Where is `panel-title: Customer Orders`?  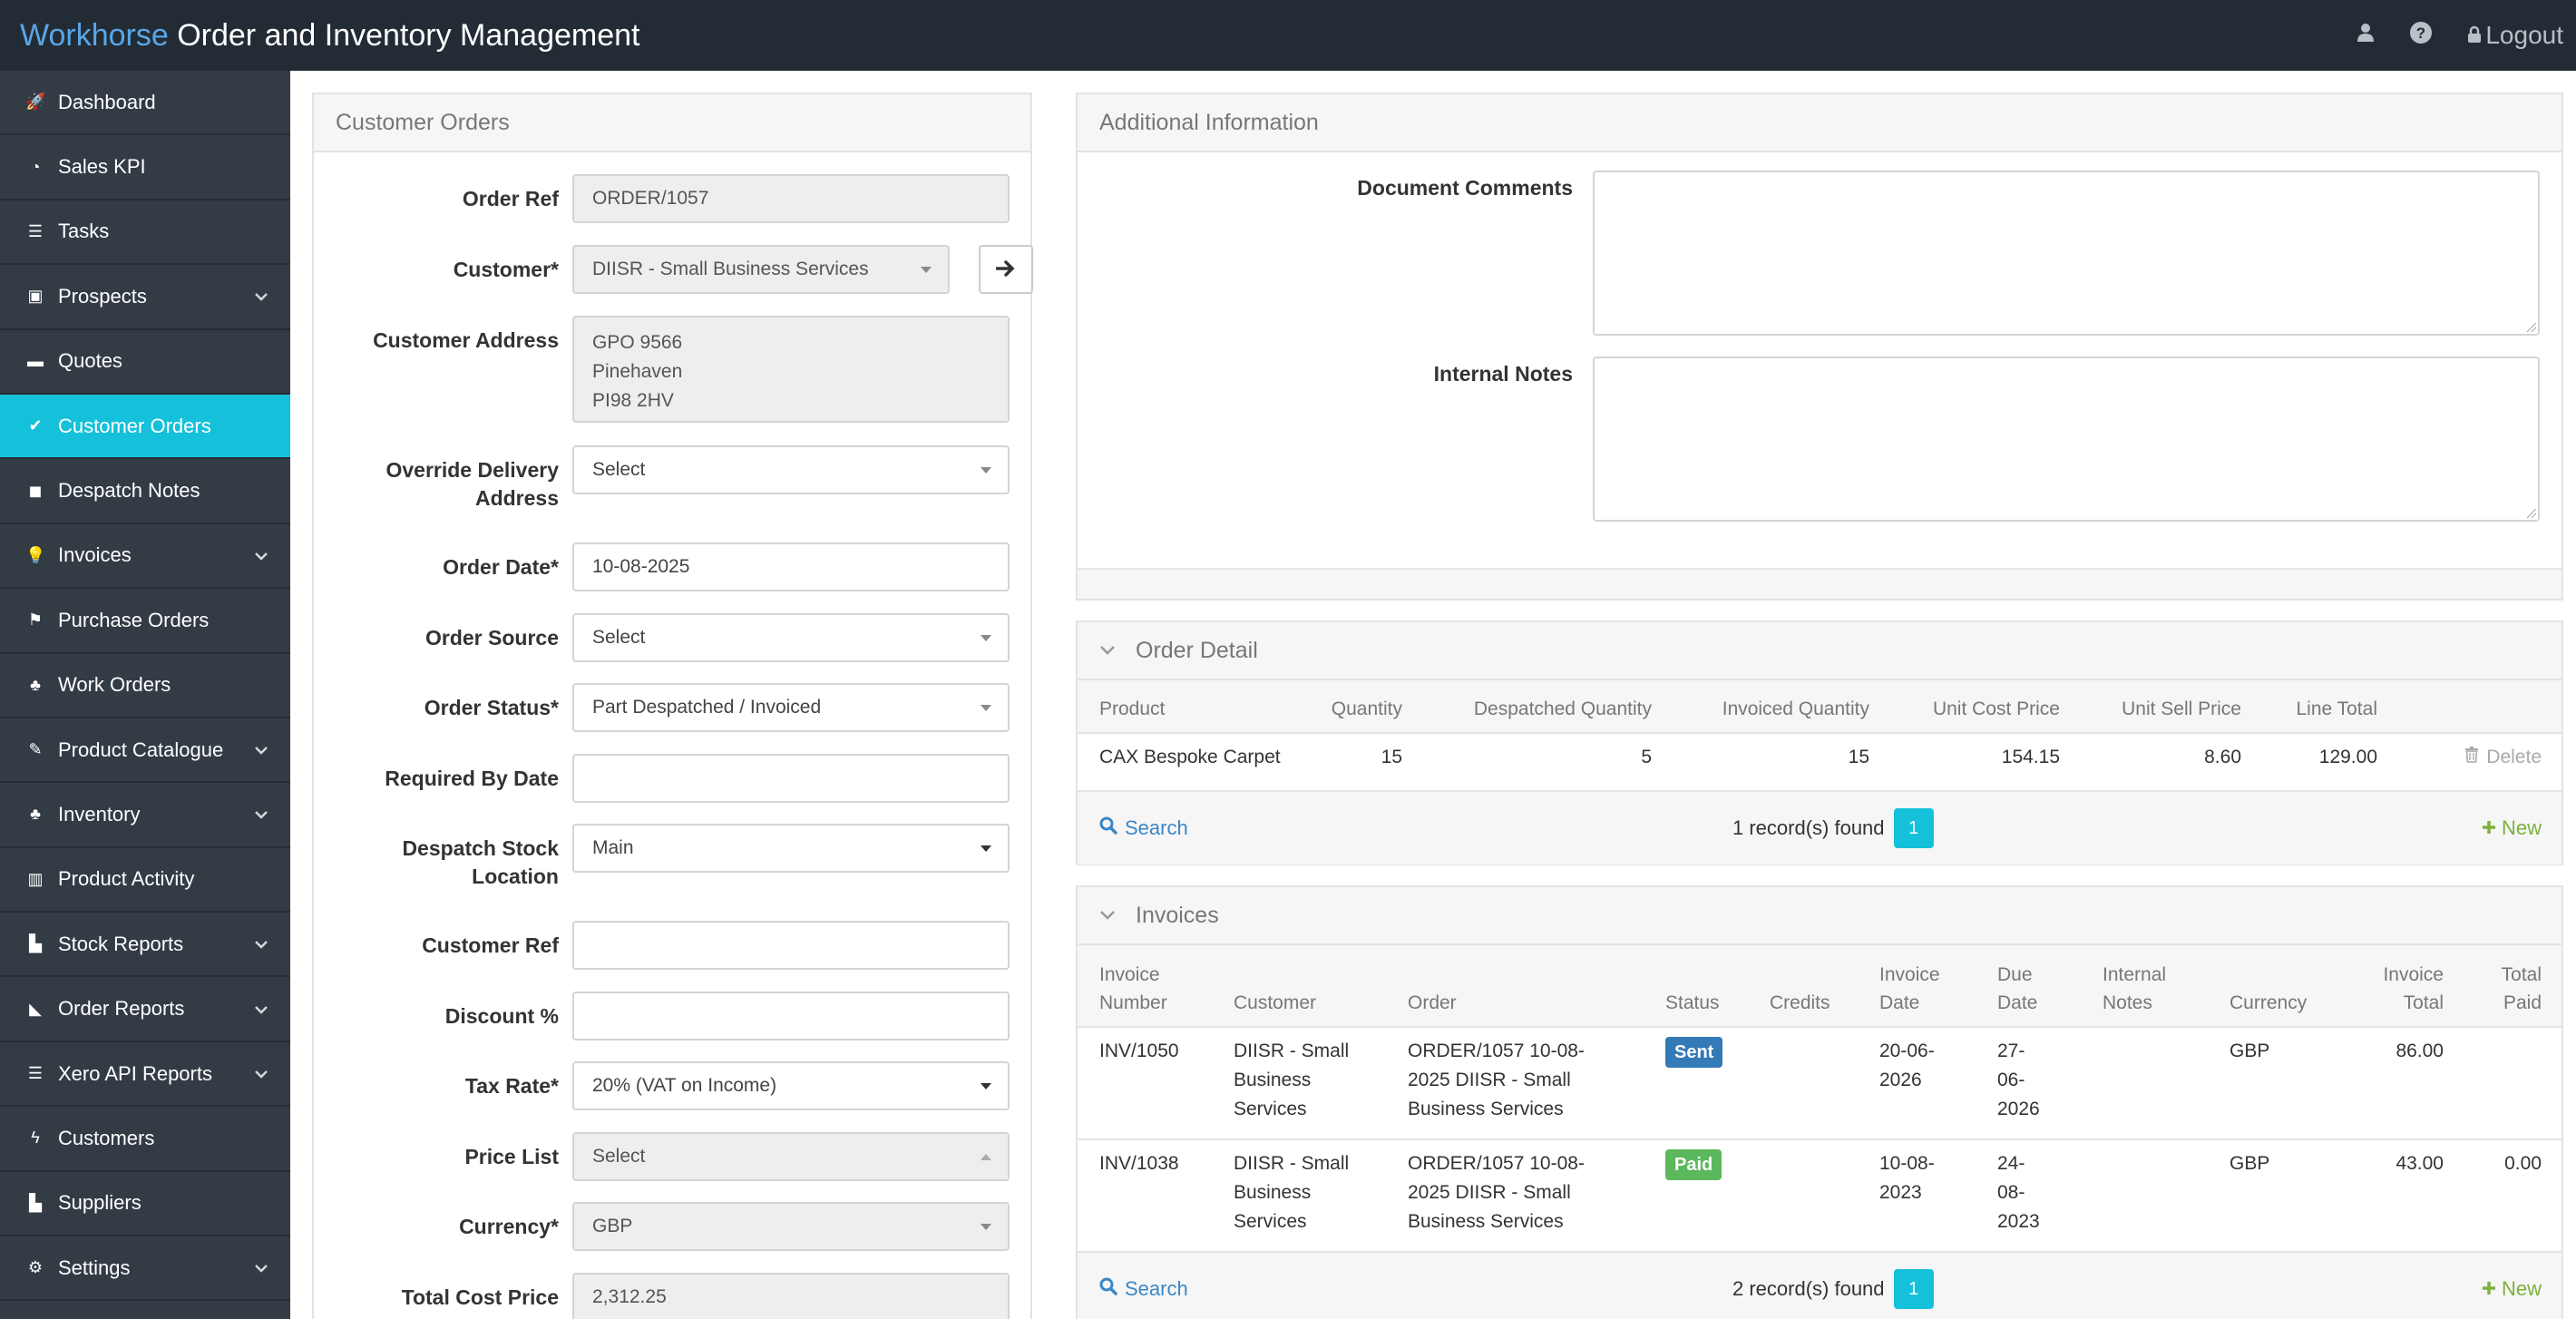 panel-title: Customer Orders is located at coordinates (672, 123).